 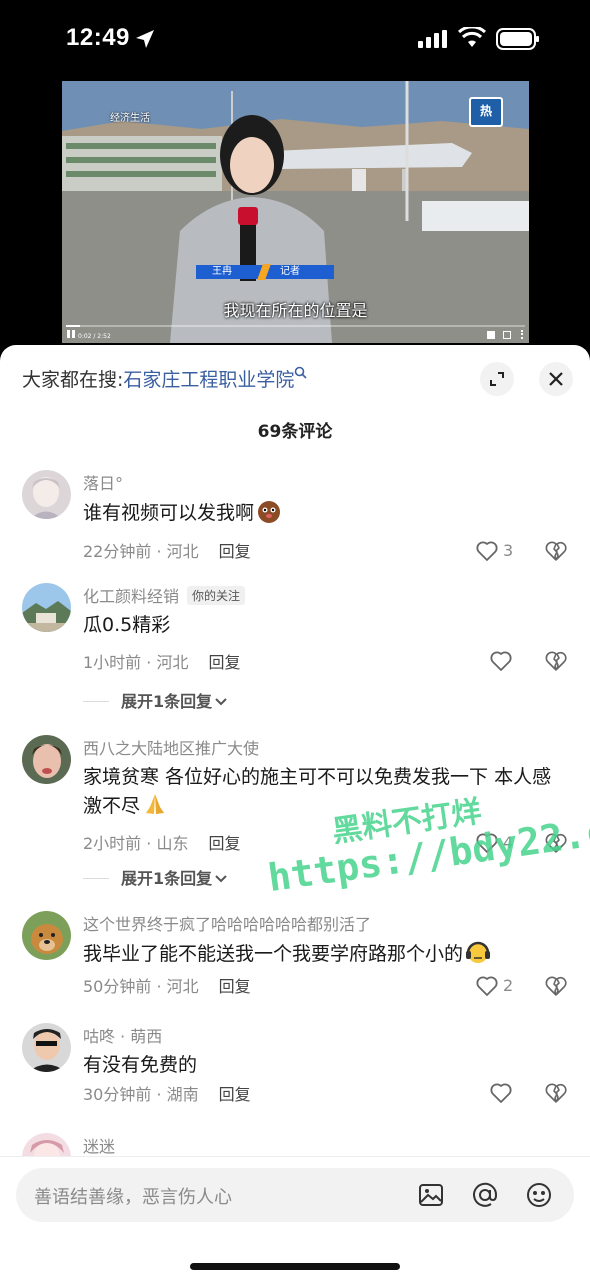 I want to click on comment-text: 谁有视频可以发我啊, so click(x=323, y=512).